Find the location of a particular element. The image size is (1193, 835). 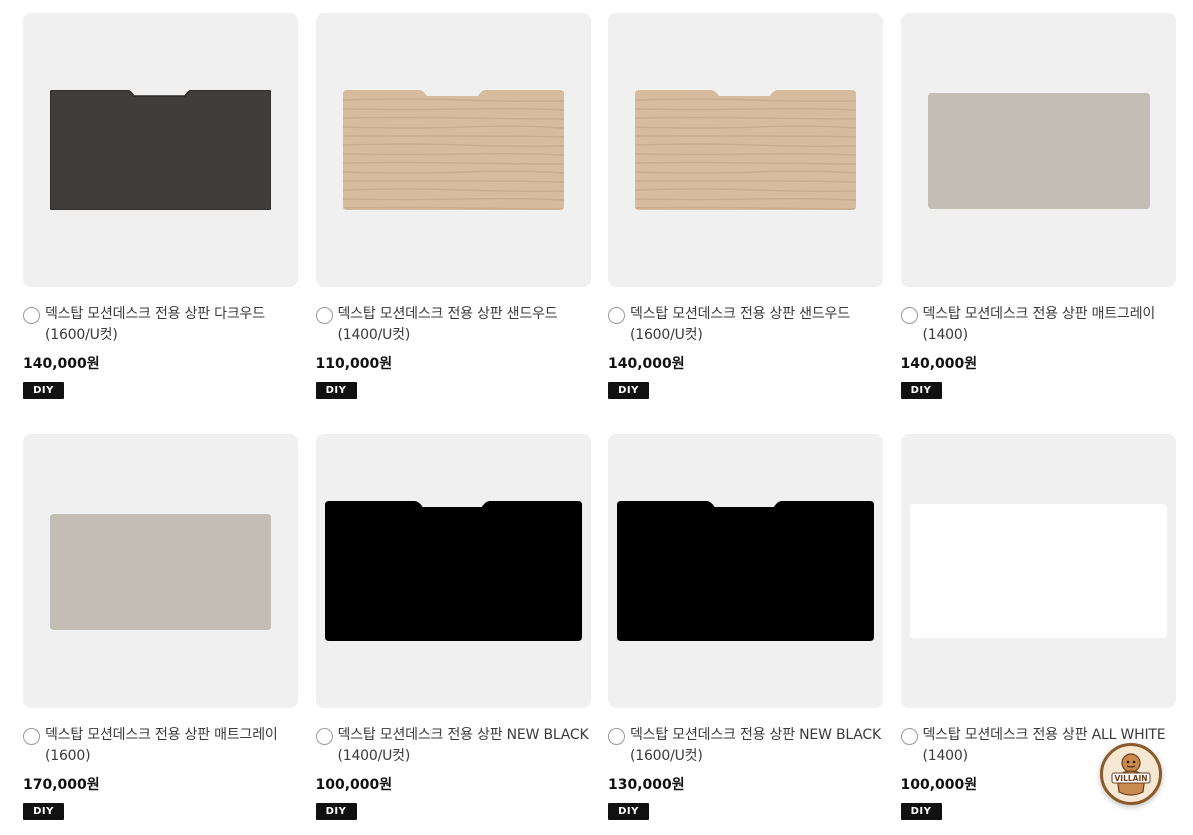

product-name: 덱스탑 모션데스크 전용 상판 다크우드 (1600/U컷) is located at coordinates (171, 325).